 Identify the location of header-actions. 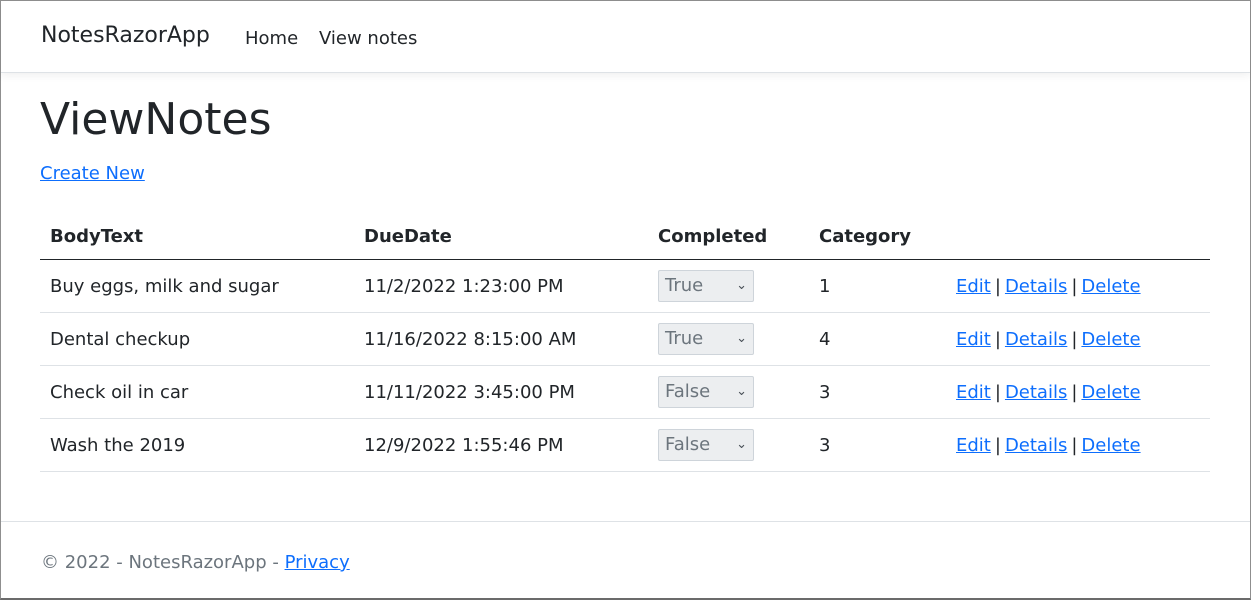
(1078, 236).